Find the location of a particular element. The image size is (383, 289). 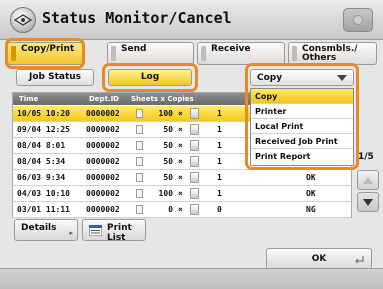

log-type-select: Copy is located at coordinates (302, 77).